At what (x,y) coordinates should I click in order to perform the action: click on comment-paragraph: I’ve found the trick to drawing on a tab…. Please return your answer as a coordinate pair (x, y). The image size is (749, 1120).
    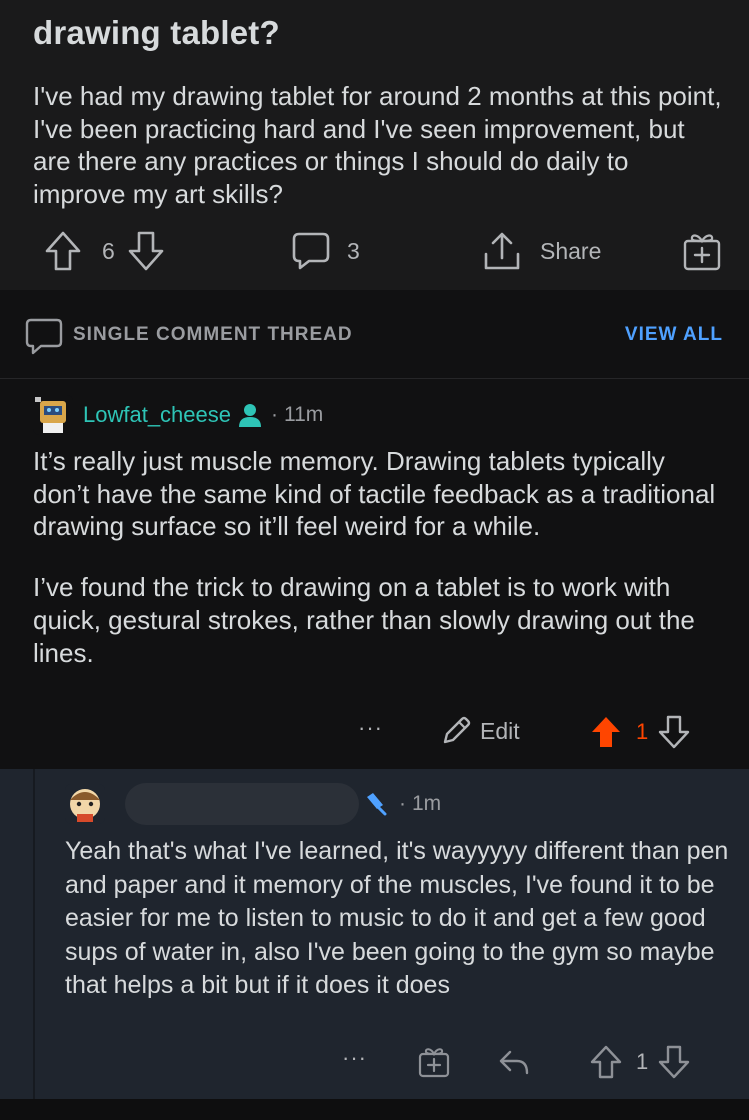
    Looking at the image, I should click on (364, 620).